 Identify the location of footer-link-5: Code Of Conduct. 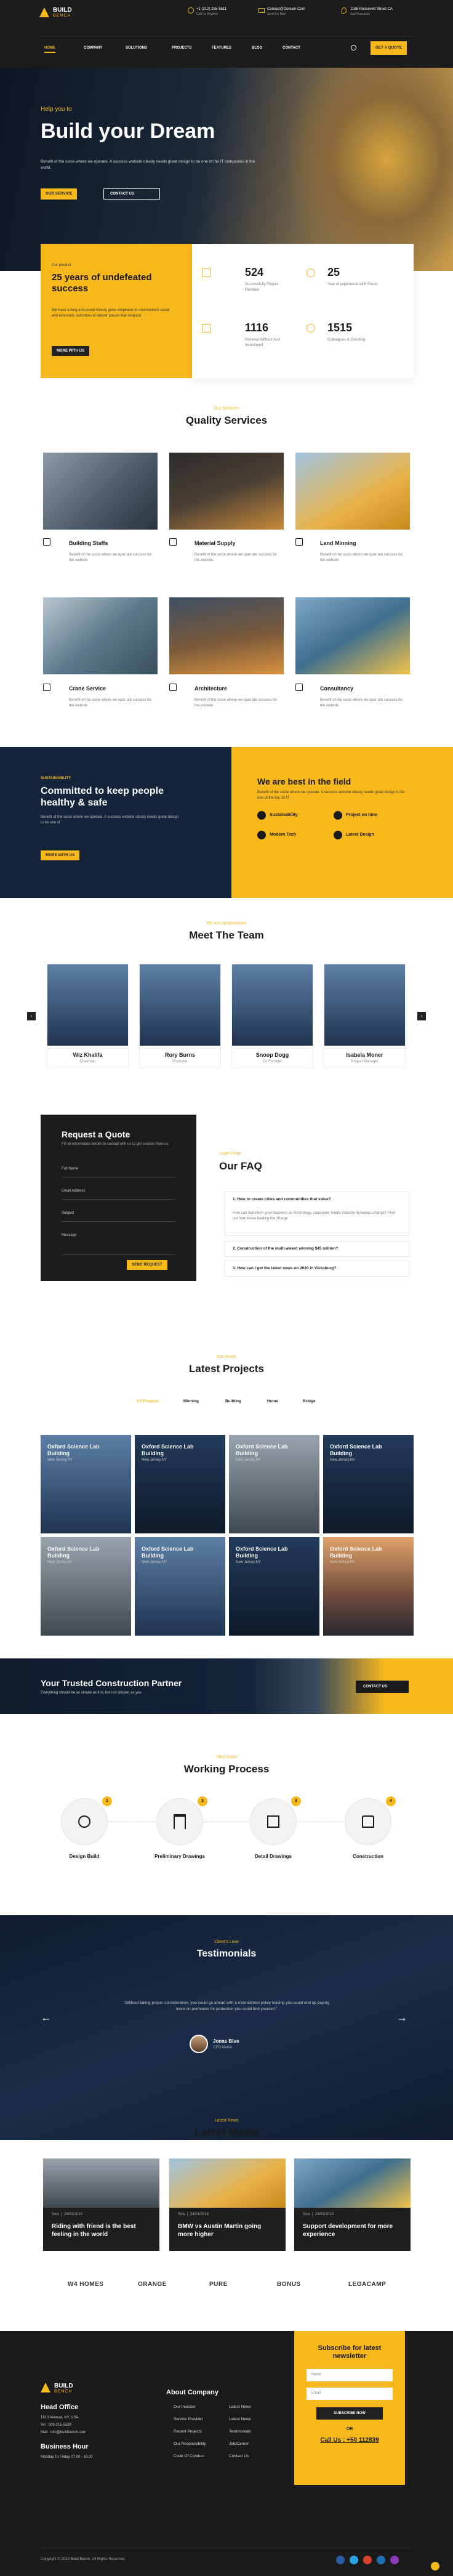
(189, 2456).